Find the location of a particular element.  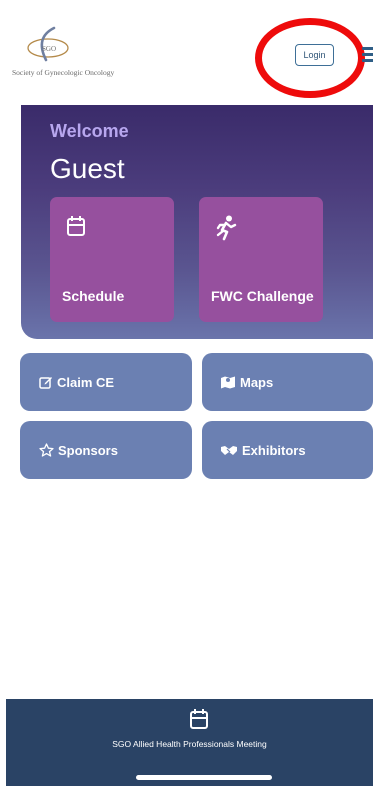

fwc-challenge-card-label: FWC Challenge is located at coordinates (262, 296).